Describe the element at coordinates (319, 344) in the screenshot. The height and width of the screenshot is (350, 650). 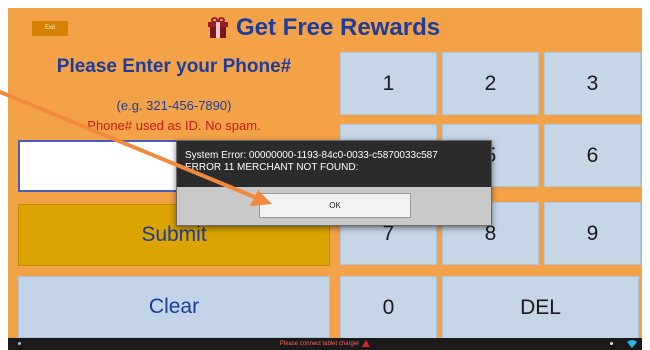
I see `status-text: Please connect tablet charger` at that location.